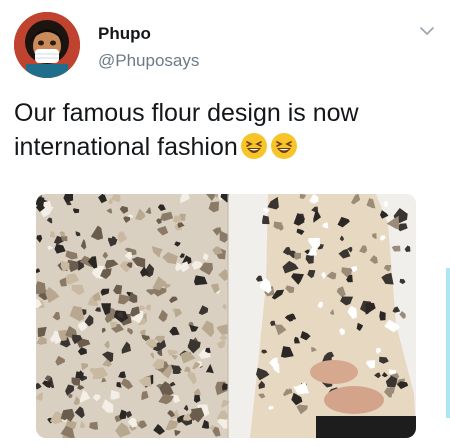 The image size is (450, 447). What do you see at coordinates (427, 31) in the screenshot?
I see `chevron-down-icon` at bounding box center [427, 31].